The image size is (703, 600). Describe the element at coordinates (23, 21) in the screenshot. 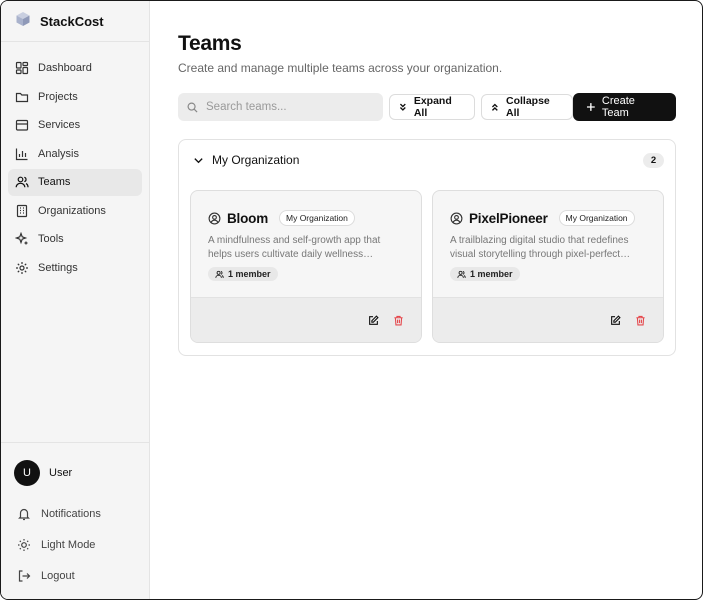

I see `cube-logo-icon` at that location.